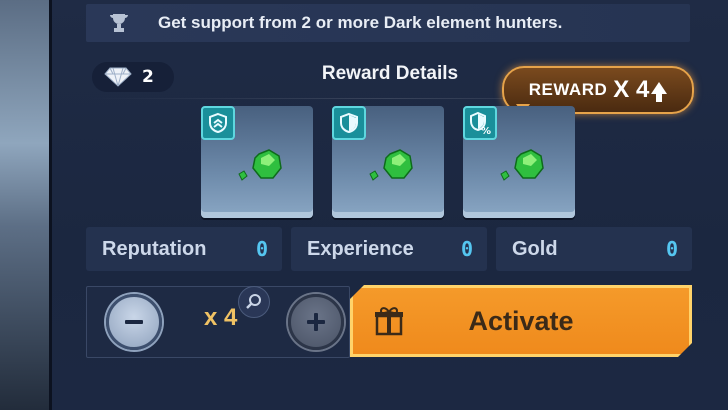  I want to click on magnifier-icon, so click(253, 301).